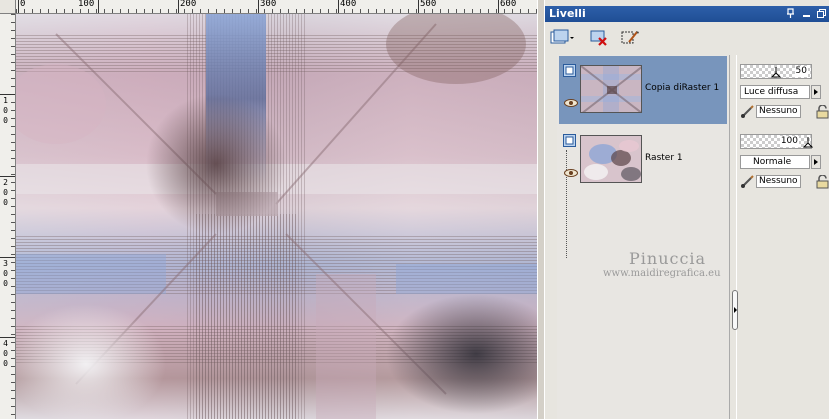 Image resolution: width=829 pixels, height=419 pixels. Describe the element at coordinates (428, 4) in the screenshot. I see `ruler-label: 500` at that location.